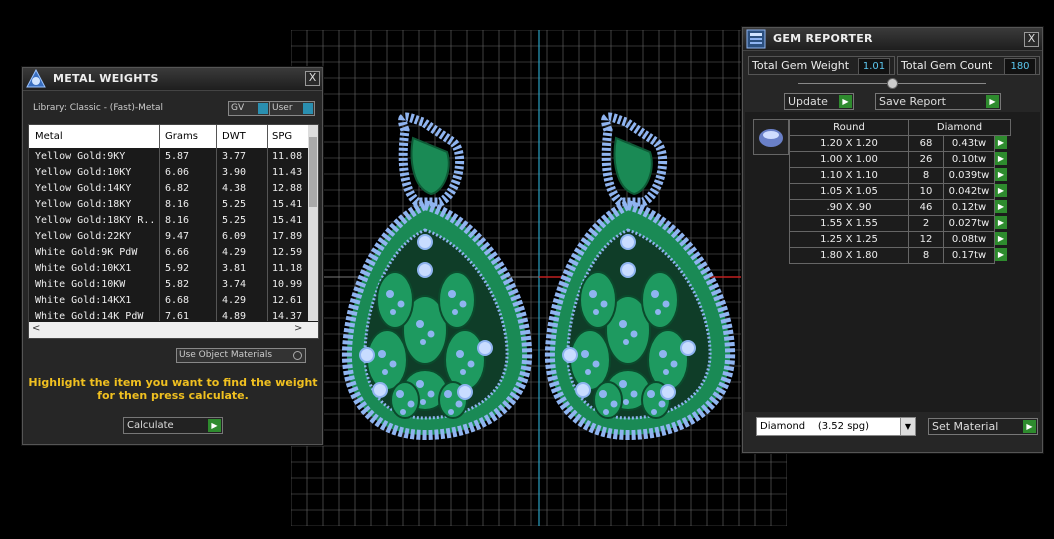  I want to click on table-cell: 3.74, so click(234, 284).